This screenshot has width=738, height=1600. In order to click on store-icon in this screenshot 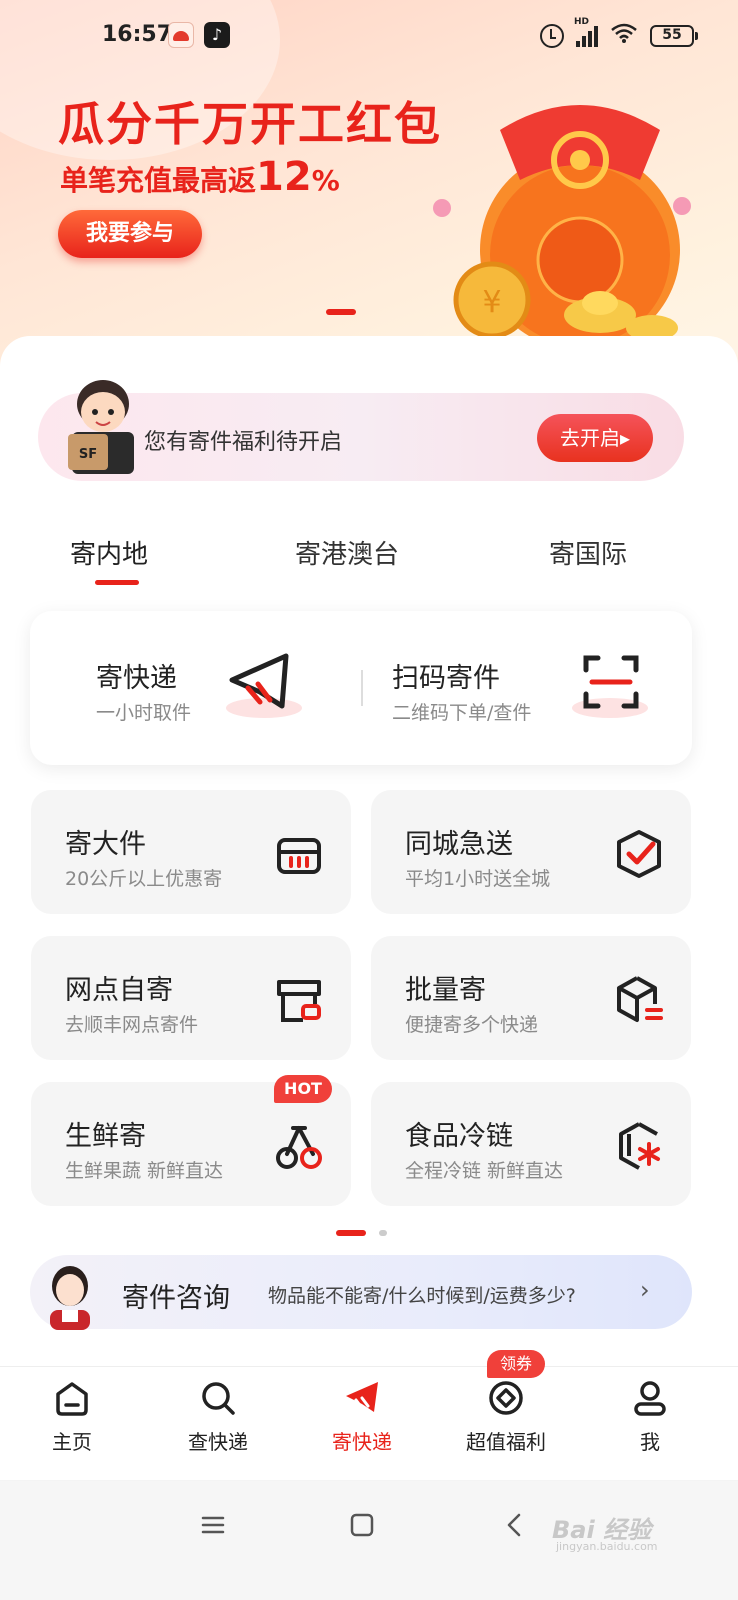, I will do `click(299, 1001)`.